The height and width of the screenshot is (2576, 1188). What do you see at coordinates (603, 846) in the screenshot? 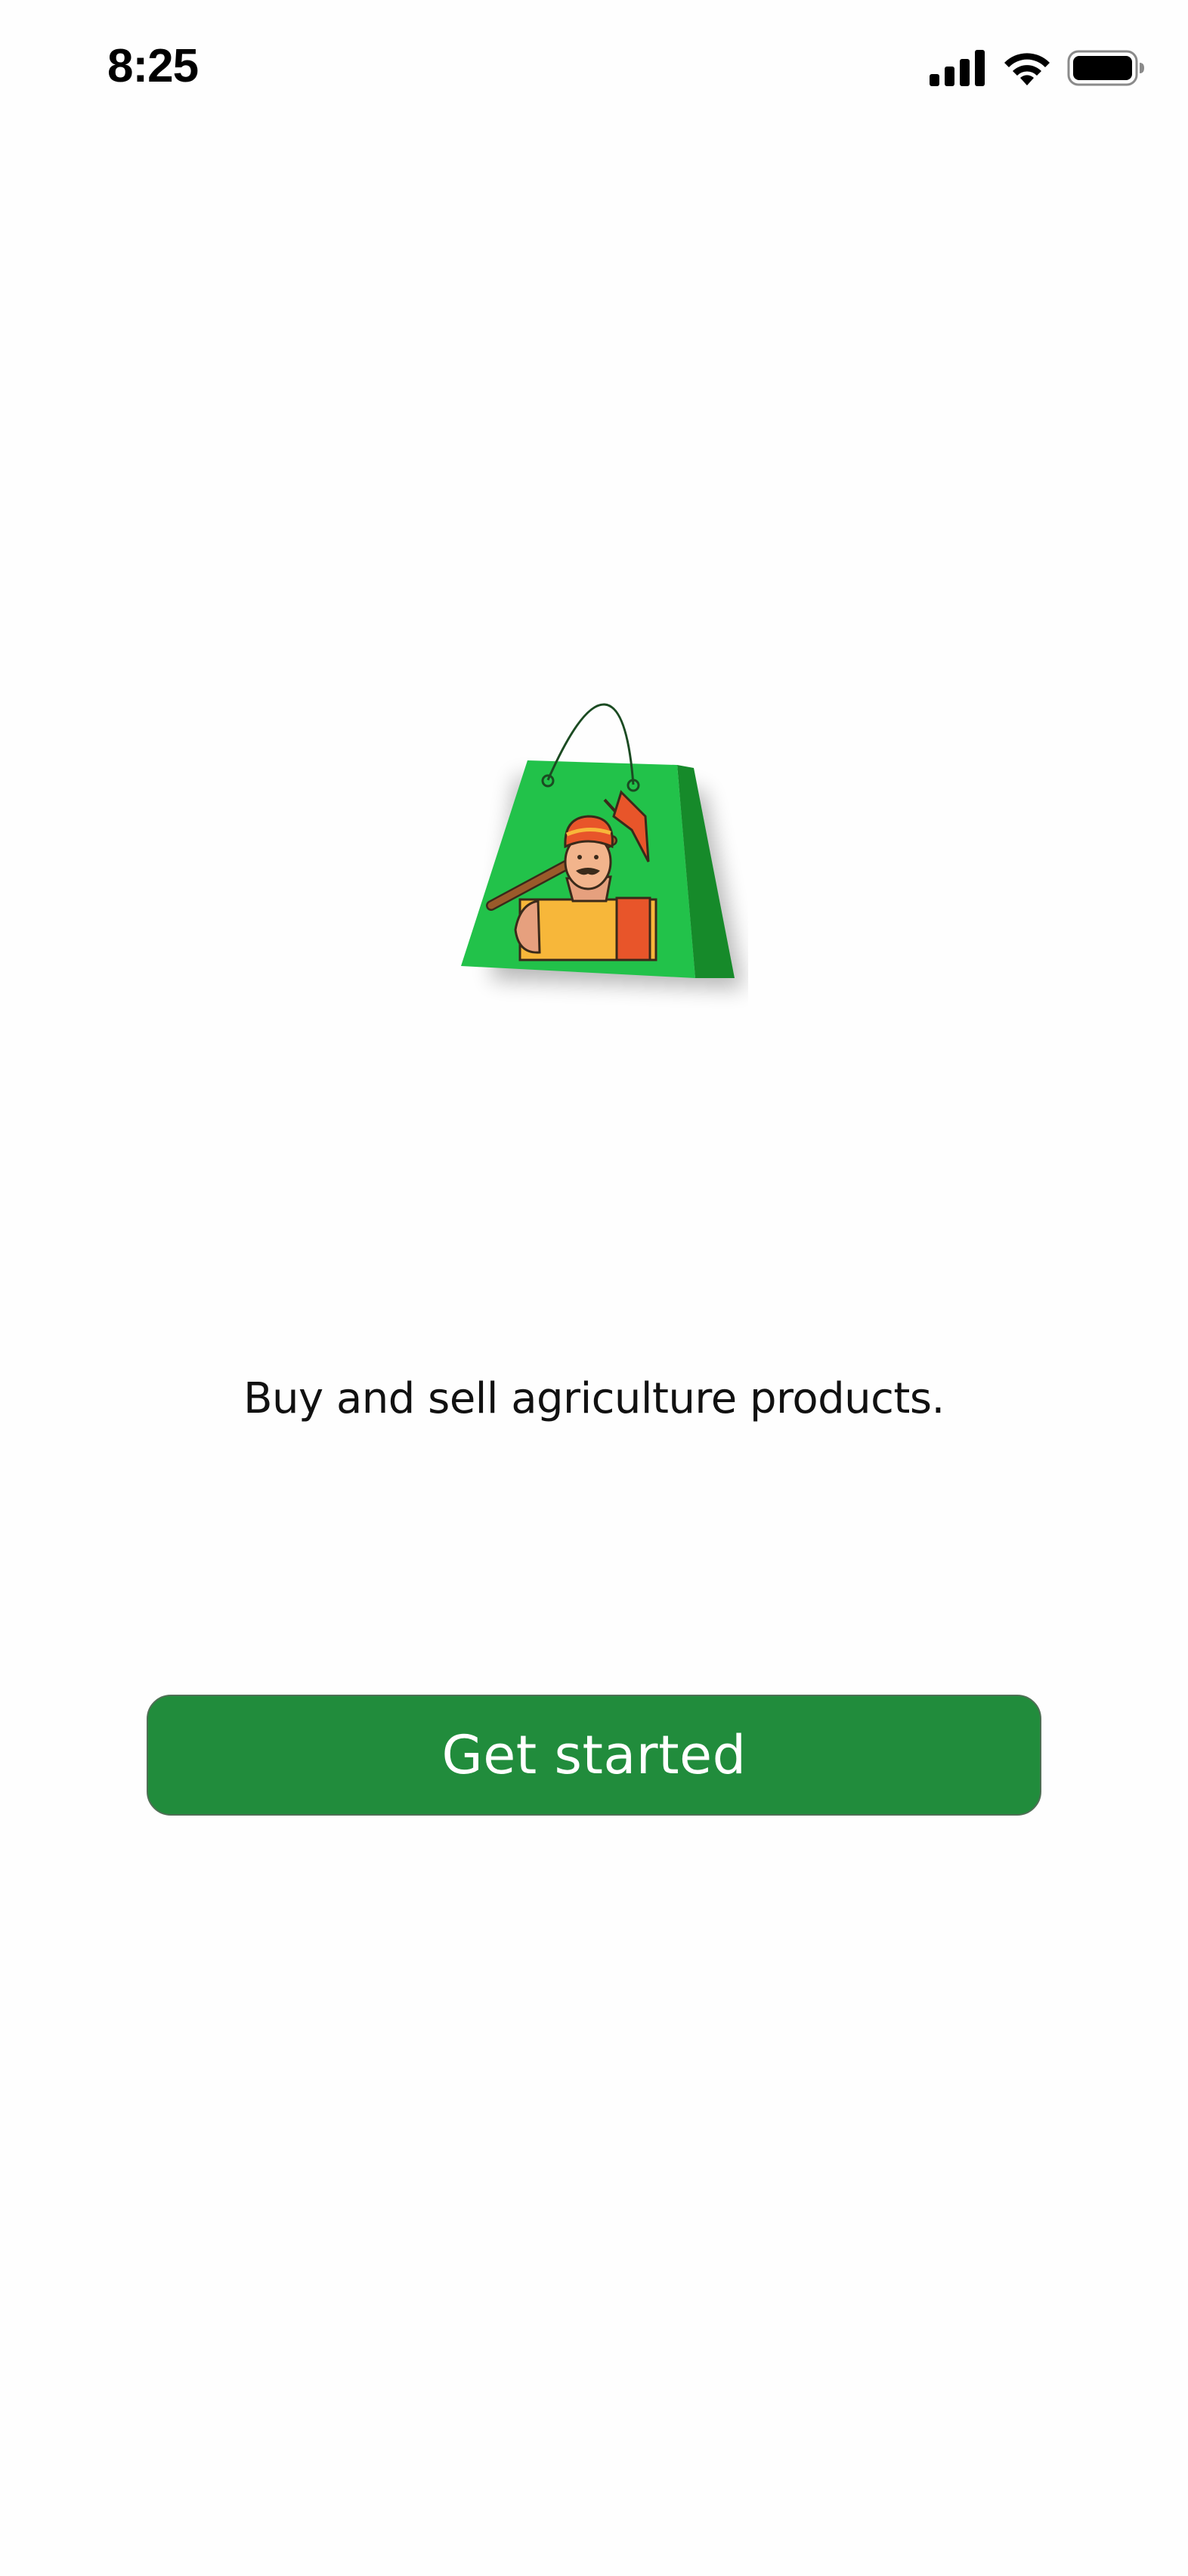
I see `farmer-shopping-bag-logo` at bounding box center [603, 846].